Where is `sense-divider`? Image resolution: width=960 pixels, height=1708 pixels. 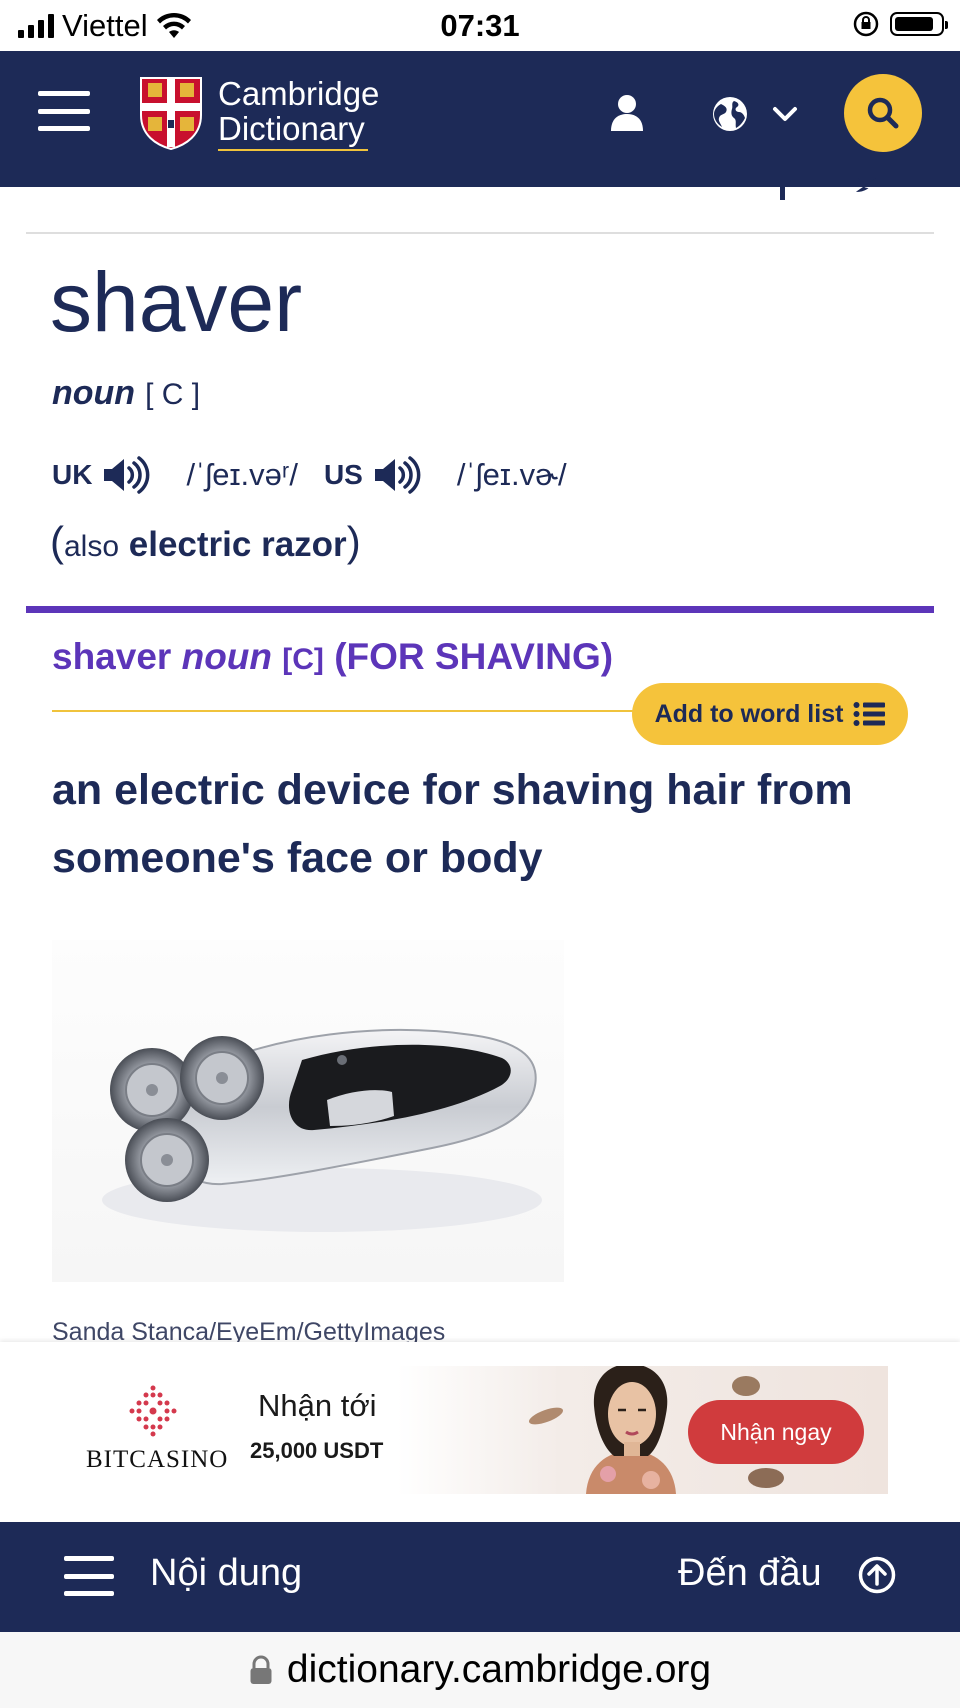
sense-divider is located at coordinates (480, 609).